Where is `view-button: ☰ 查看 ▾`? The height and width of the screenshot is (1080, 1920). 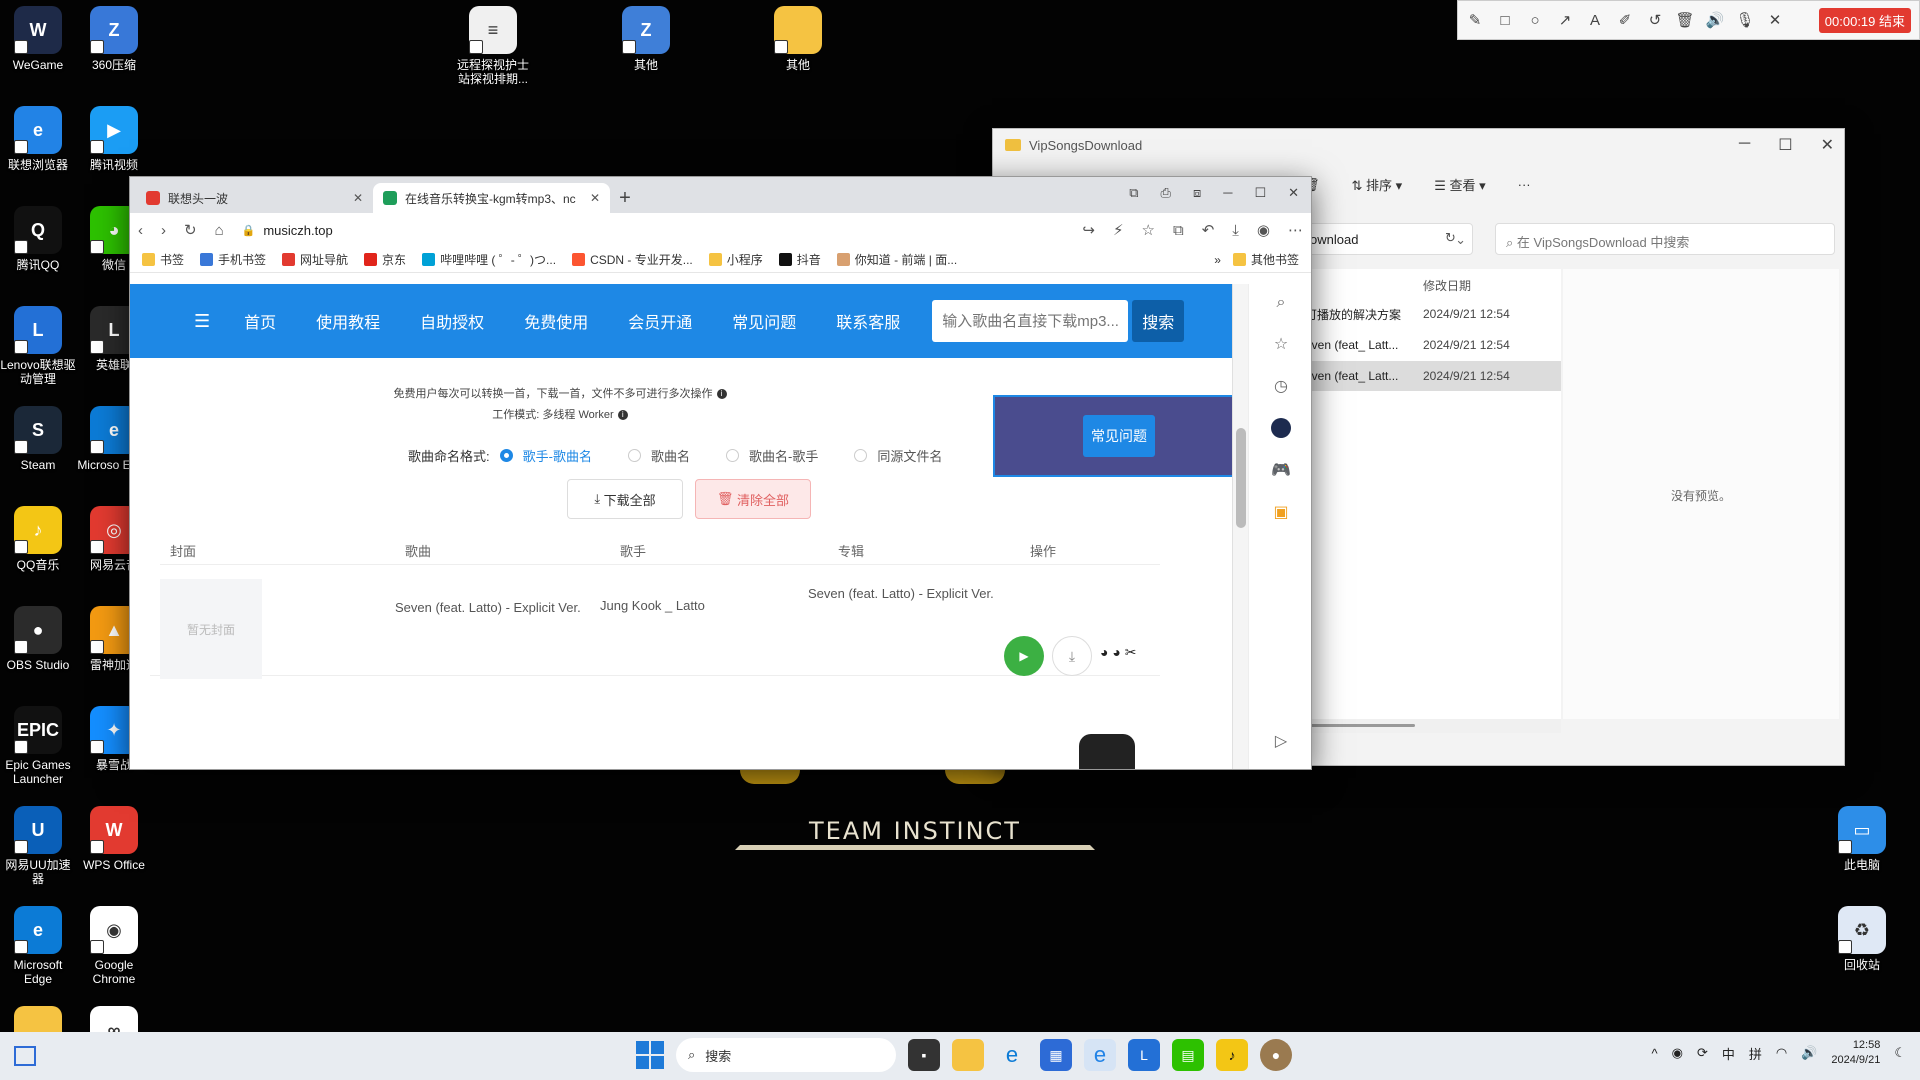 view-button: ☰ 查看 ▾ is located at coordinates (1459, 184).